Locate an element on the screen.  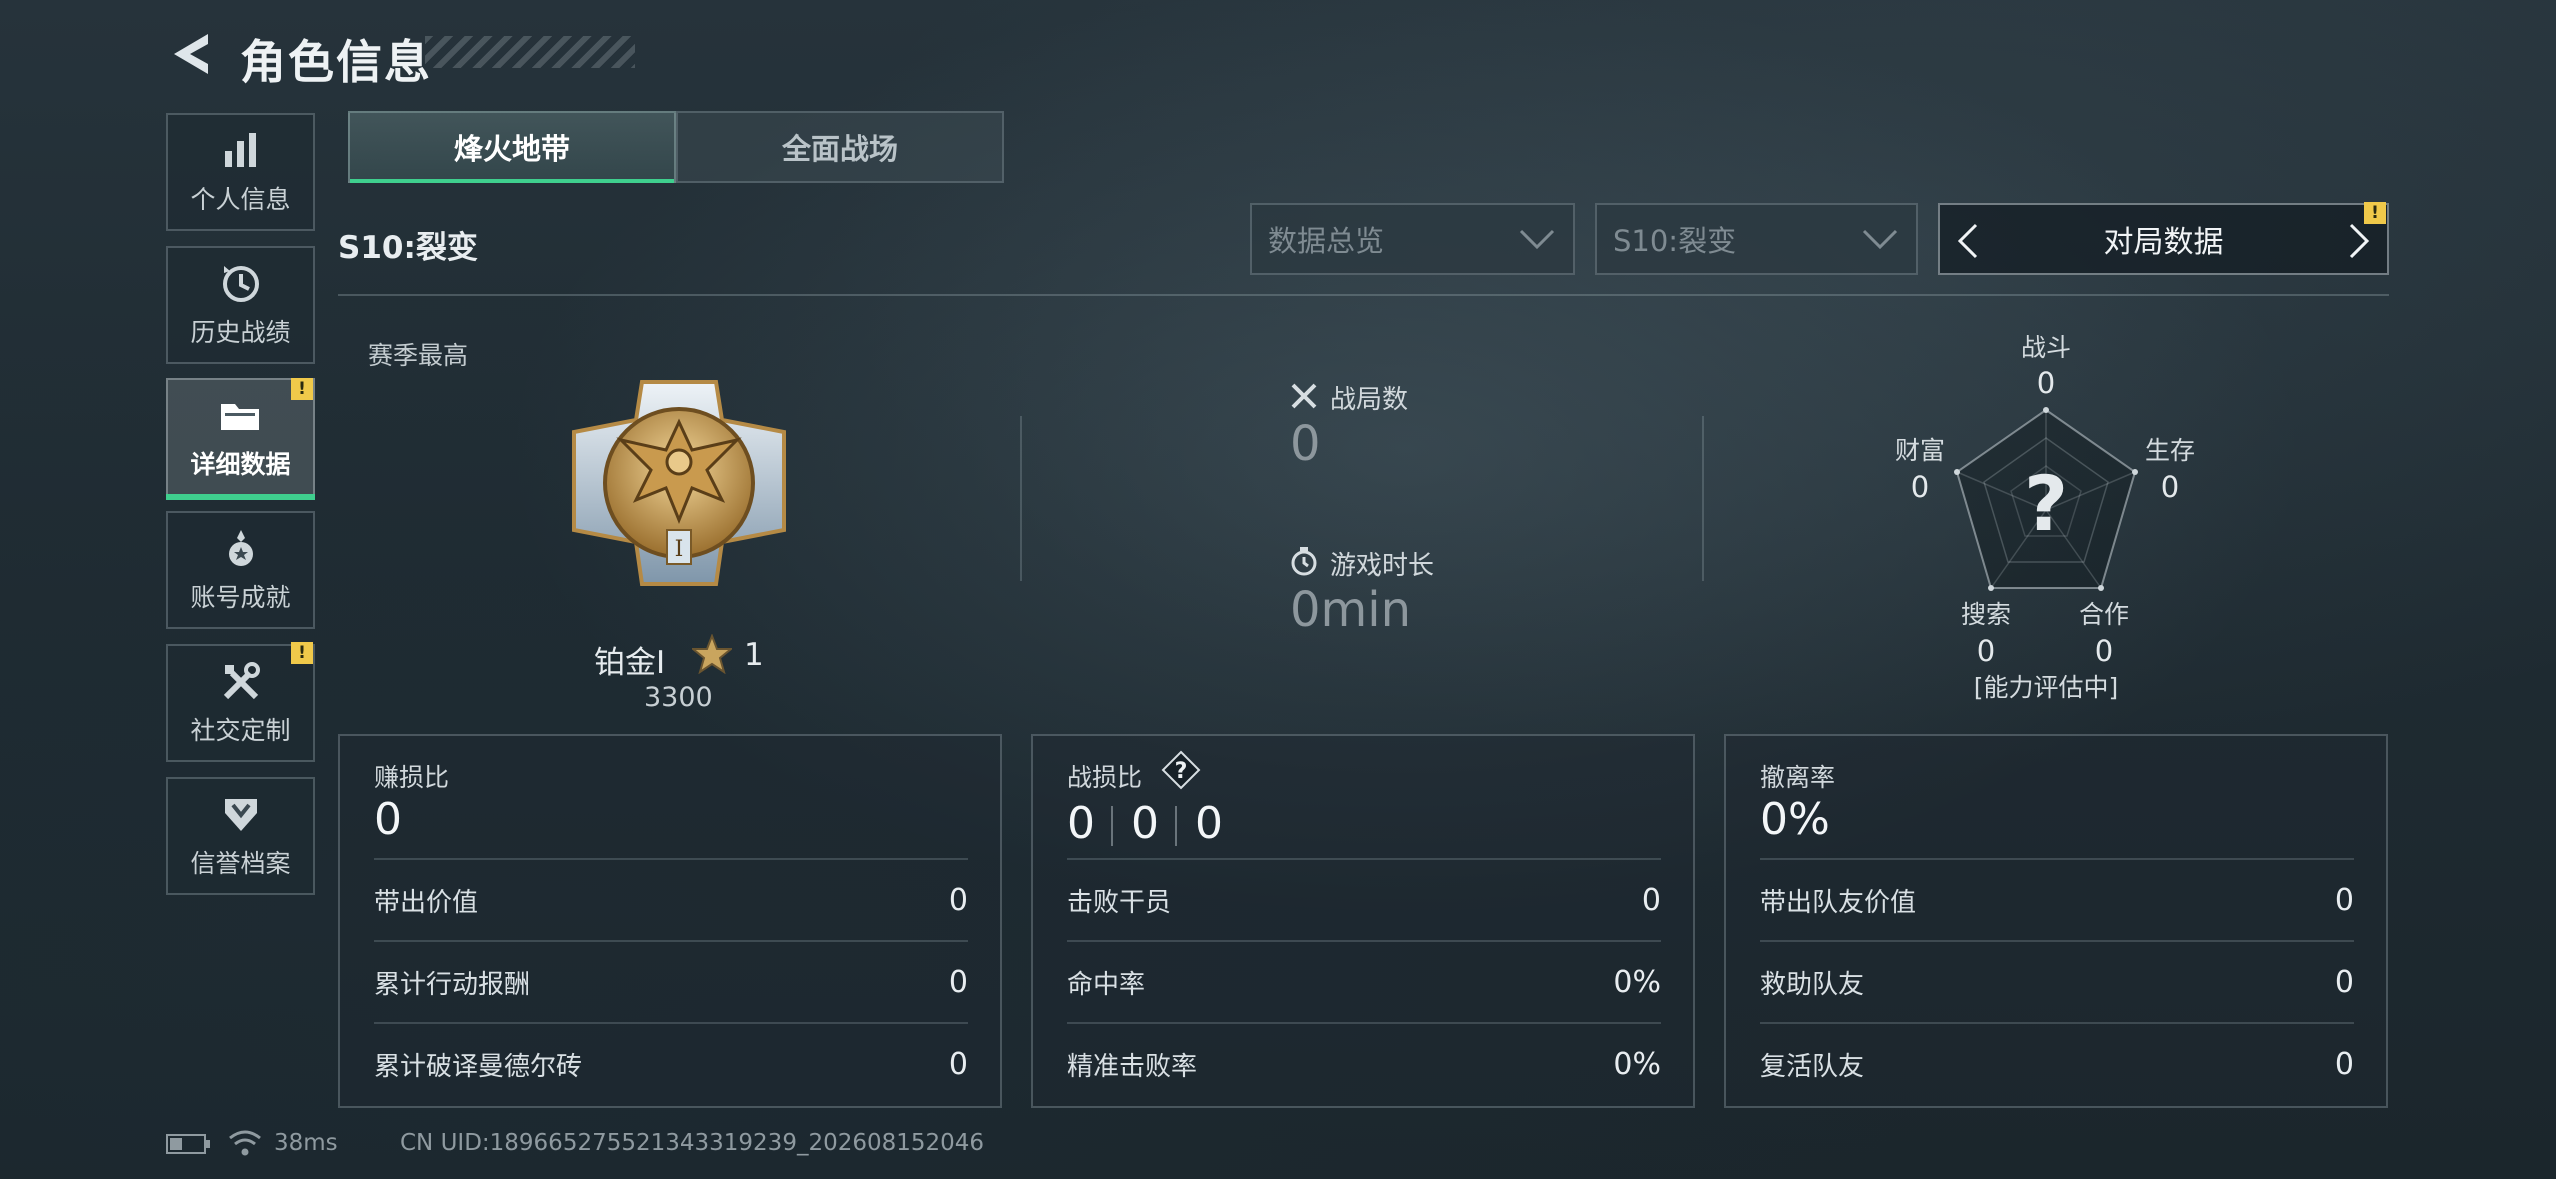
stat-row-label: 累计行动报酬 is located at coordinates (452, 984).